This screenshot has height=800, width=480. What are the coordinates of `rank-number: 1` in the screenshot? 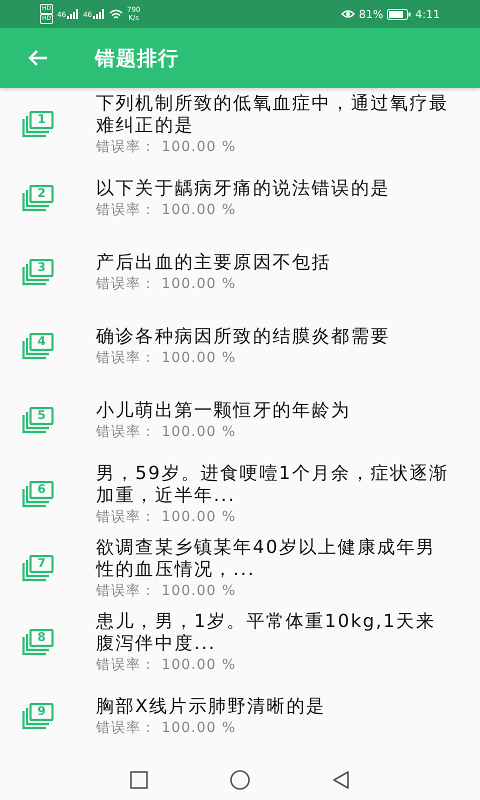 It's located at (41, 119).